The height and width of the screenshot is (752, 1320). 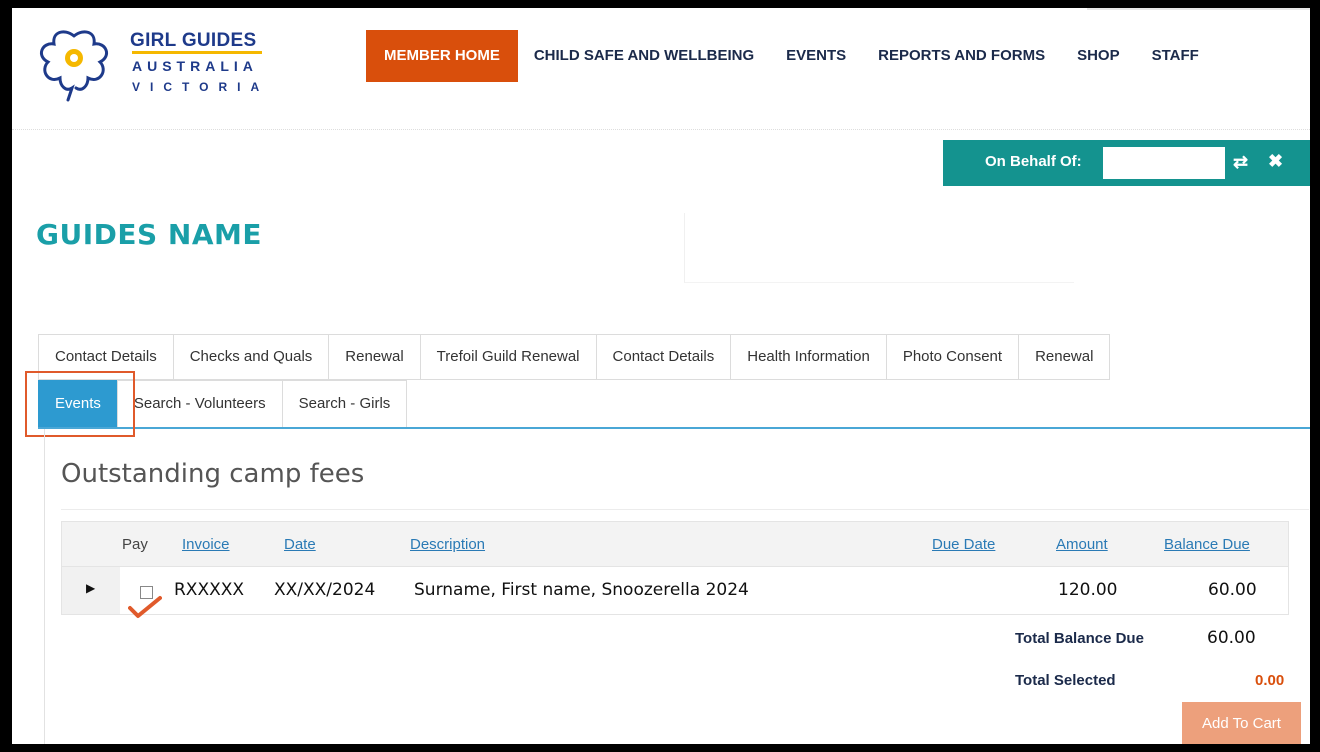 What do you see at coordinates (135, 544) in the screenshot?
I see `col-pay: Pay` at bounding box center [135, 544].